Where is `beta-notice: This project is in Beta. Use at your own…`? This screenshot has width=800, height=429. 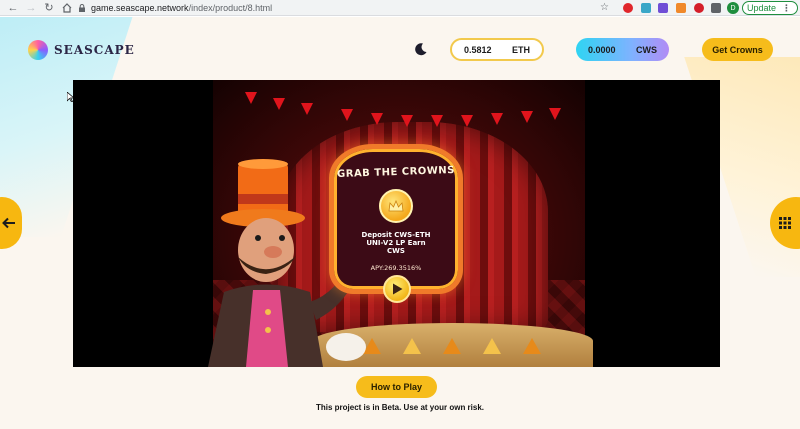
beta-notice: This project is in Beta. Use at your own… is located at coordinates (400, 407).